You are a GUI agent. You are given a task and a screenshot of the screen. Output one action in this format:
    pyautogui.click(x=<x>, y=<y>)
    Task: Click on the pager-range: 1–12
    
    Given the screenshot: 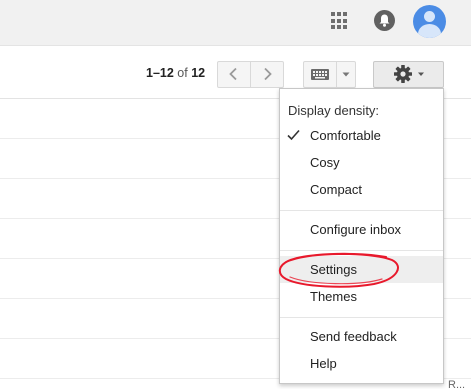 What is the action you would take?
    pyautogui.click(x=160, y=73)
    